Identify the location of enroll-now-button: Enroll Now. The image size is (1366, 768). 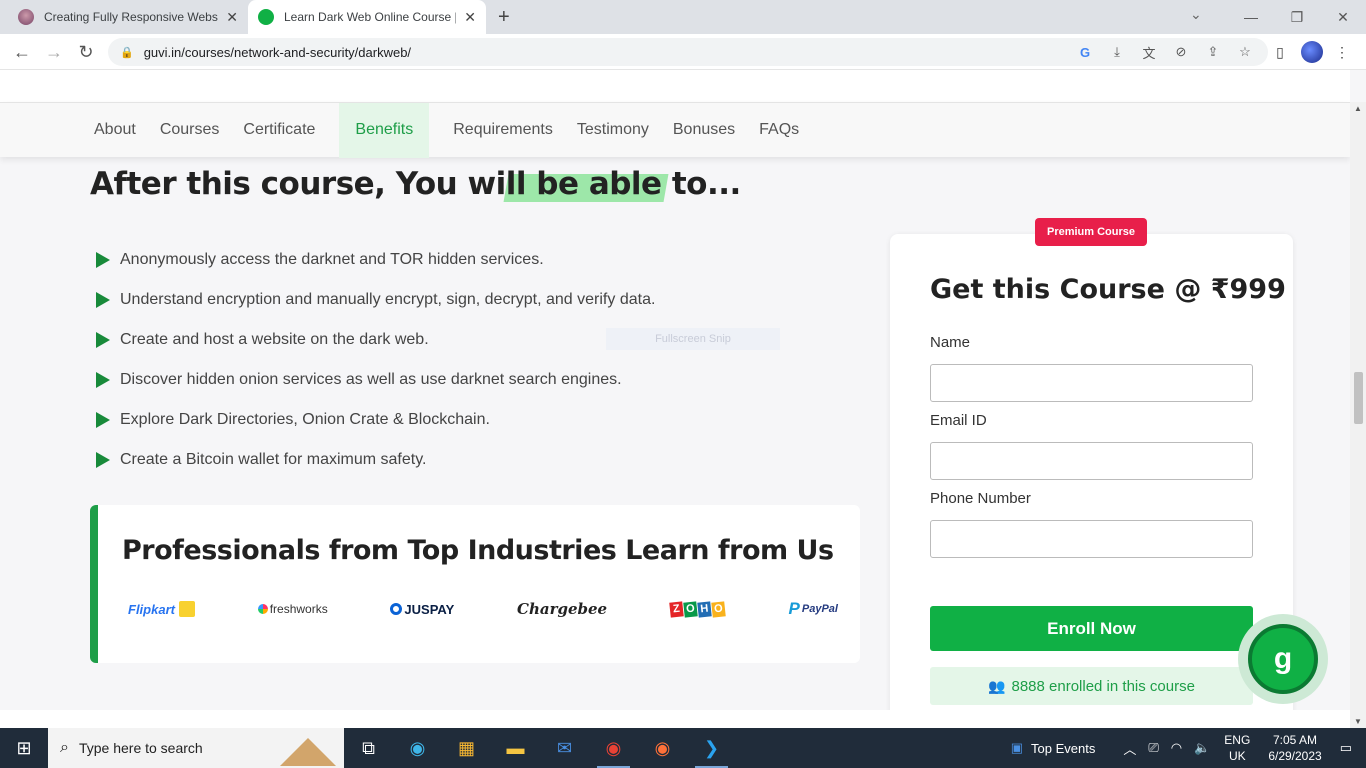
(1091, 628).